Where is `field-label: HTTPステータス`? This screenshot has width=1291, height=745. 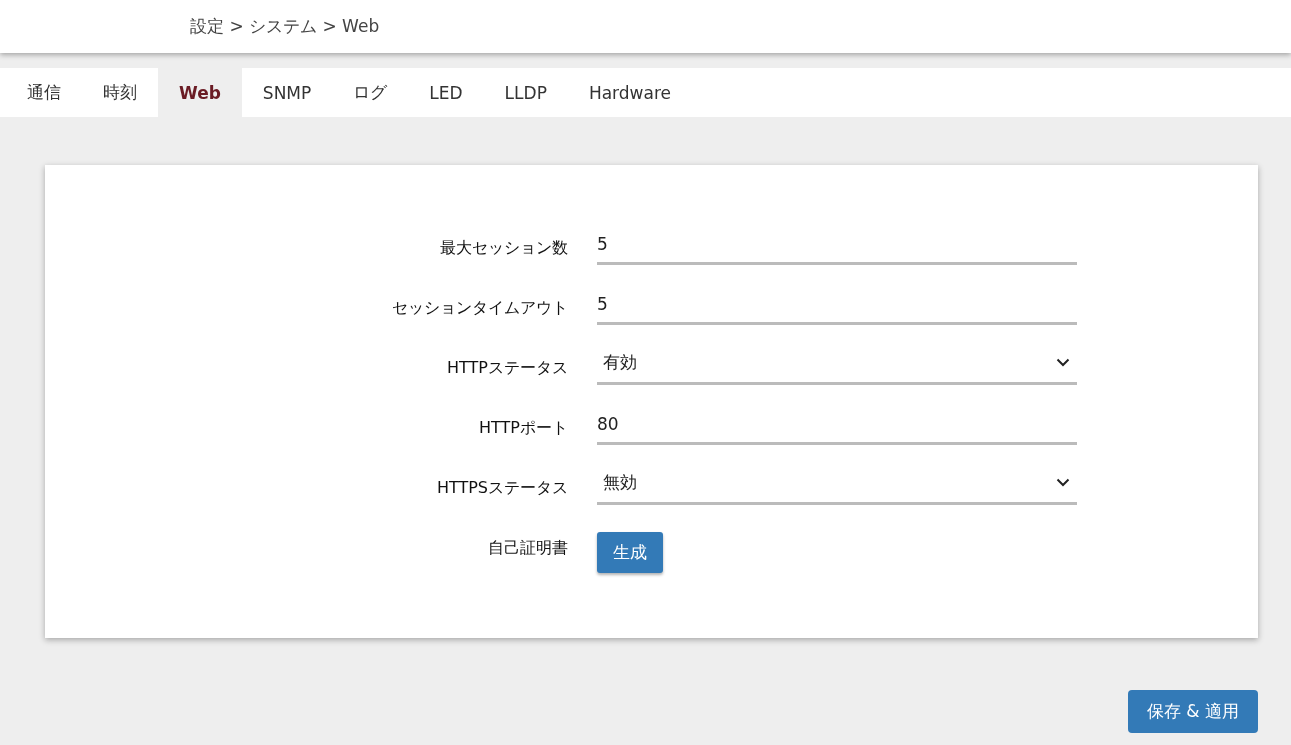 field-label: HTTPステータス is located at coordinates (507, 368).